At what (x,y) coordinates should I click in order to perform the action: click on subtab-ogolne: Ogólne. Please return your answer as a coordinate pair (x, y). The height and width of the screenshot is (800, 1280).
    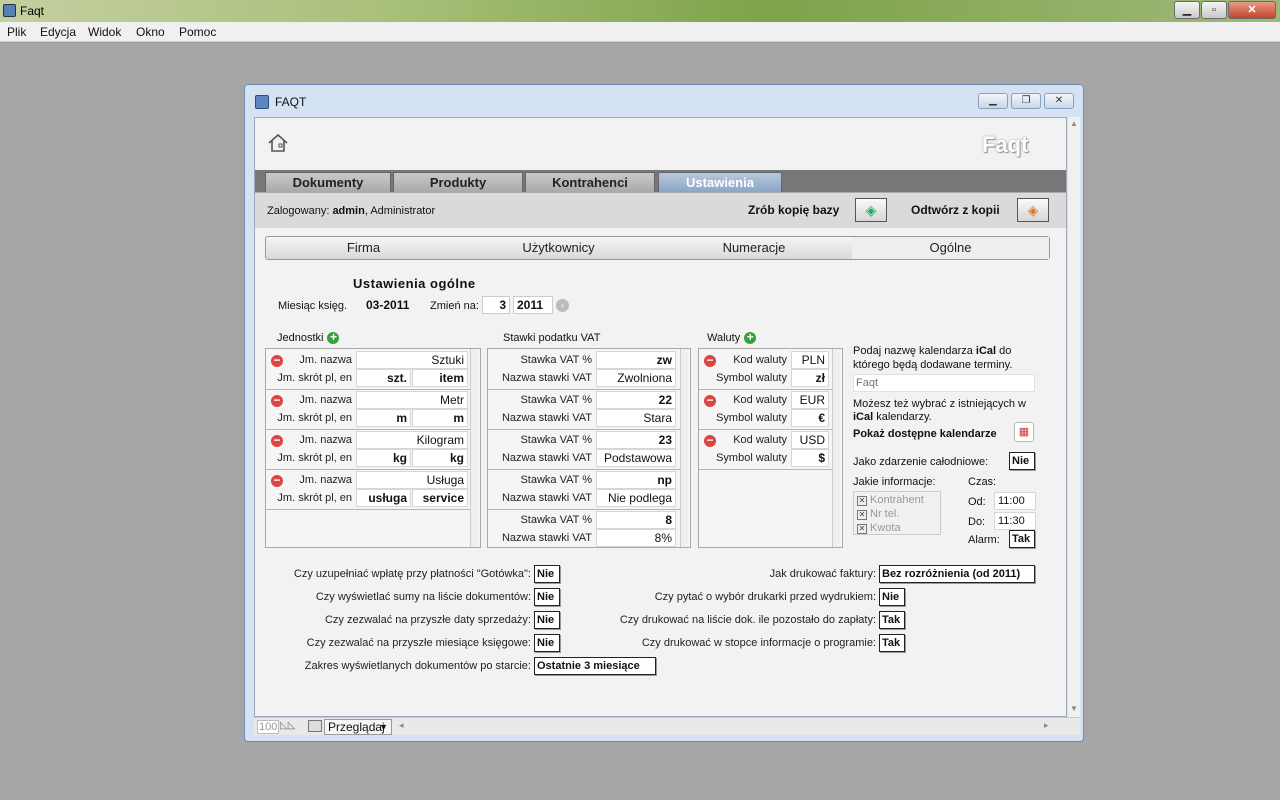
    Looking at the image, I should click on (950, 248).